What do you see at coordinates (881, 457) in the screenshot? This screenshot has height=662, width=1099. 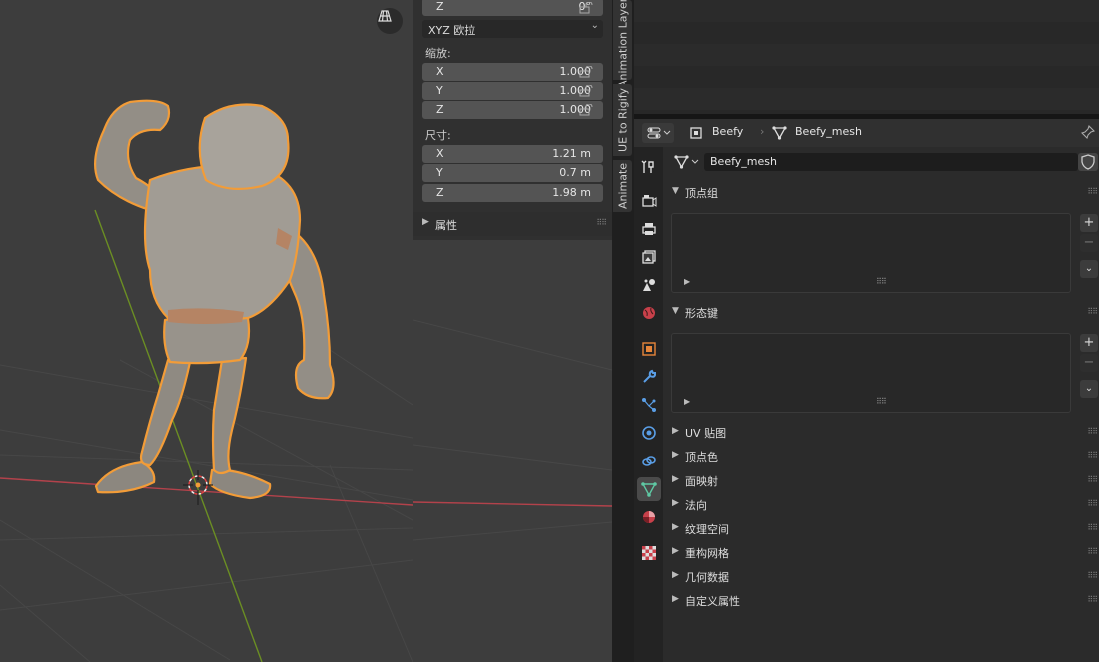 I see `vertex-colors-panel-header: ▶ 顶点色 ⠿⠿` at bounding box center [881, 457].